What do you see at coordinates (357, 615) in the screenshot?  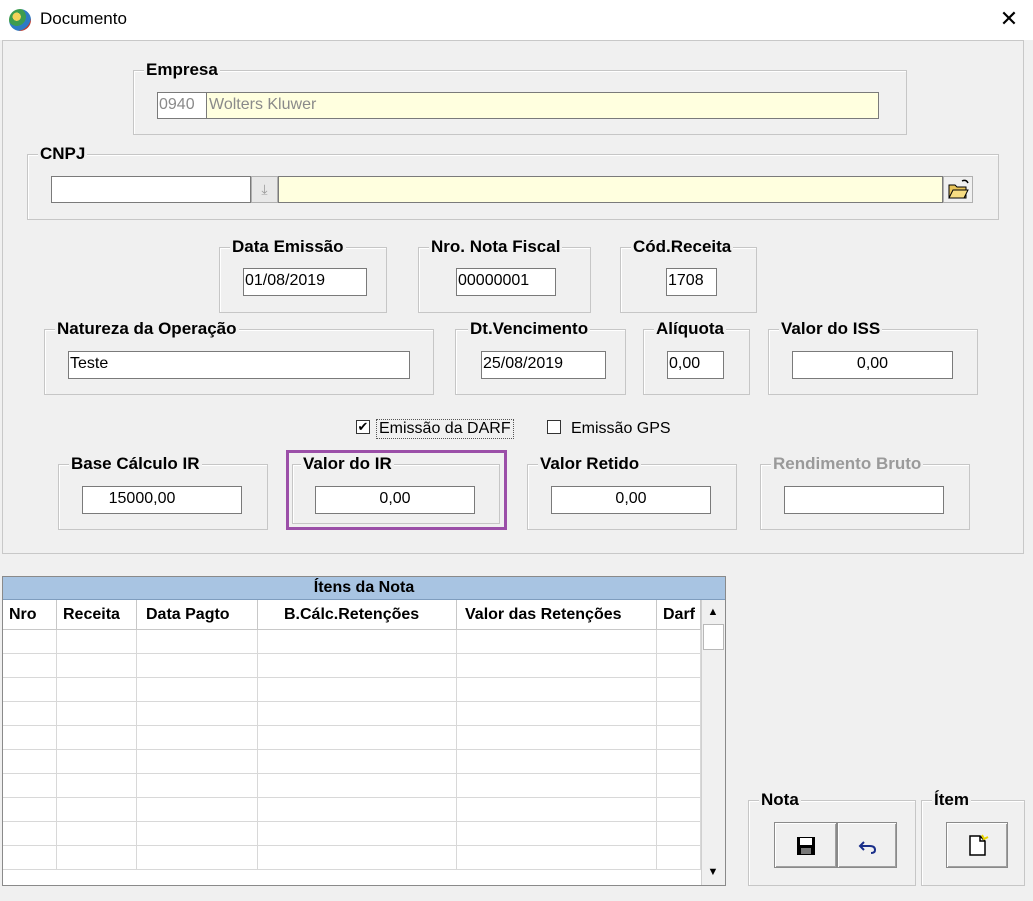 I see `column-header-bcalc-retencoes: B.Cálc.Retenções` at bounding box center [357, 615].